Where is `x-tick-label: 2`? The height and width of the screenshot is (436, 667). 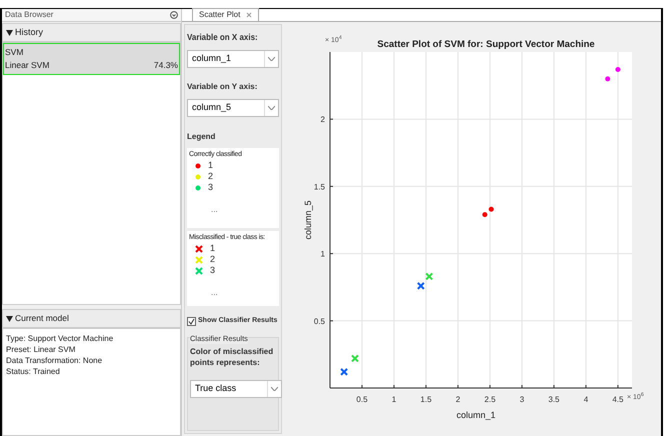
x-tick-label: 2 is located at coordinates (458, 399).